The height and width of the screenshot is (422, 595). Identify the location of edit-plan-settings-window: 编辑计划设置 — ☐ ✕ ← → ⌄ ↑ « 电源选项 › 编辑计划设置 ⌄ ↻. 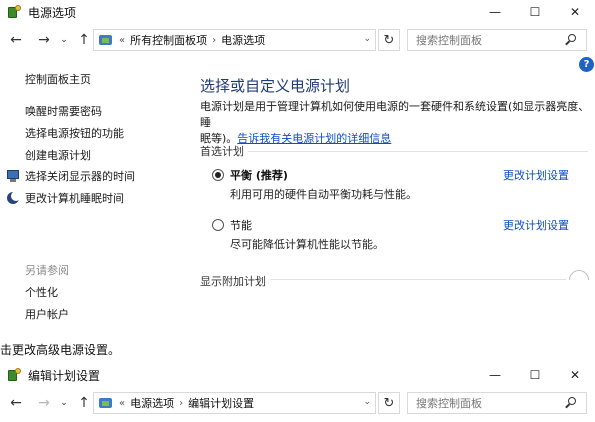
(297, 392).